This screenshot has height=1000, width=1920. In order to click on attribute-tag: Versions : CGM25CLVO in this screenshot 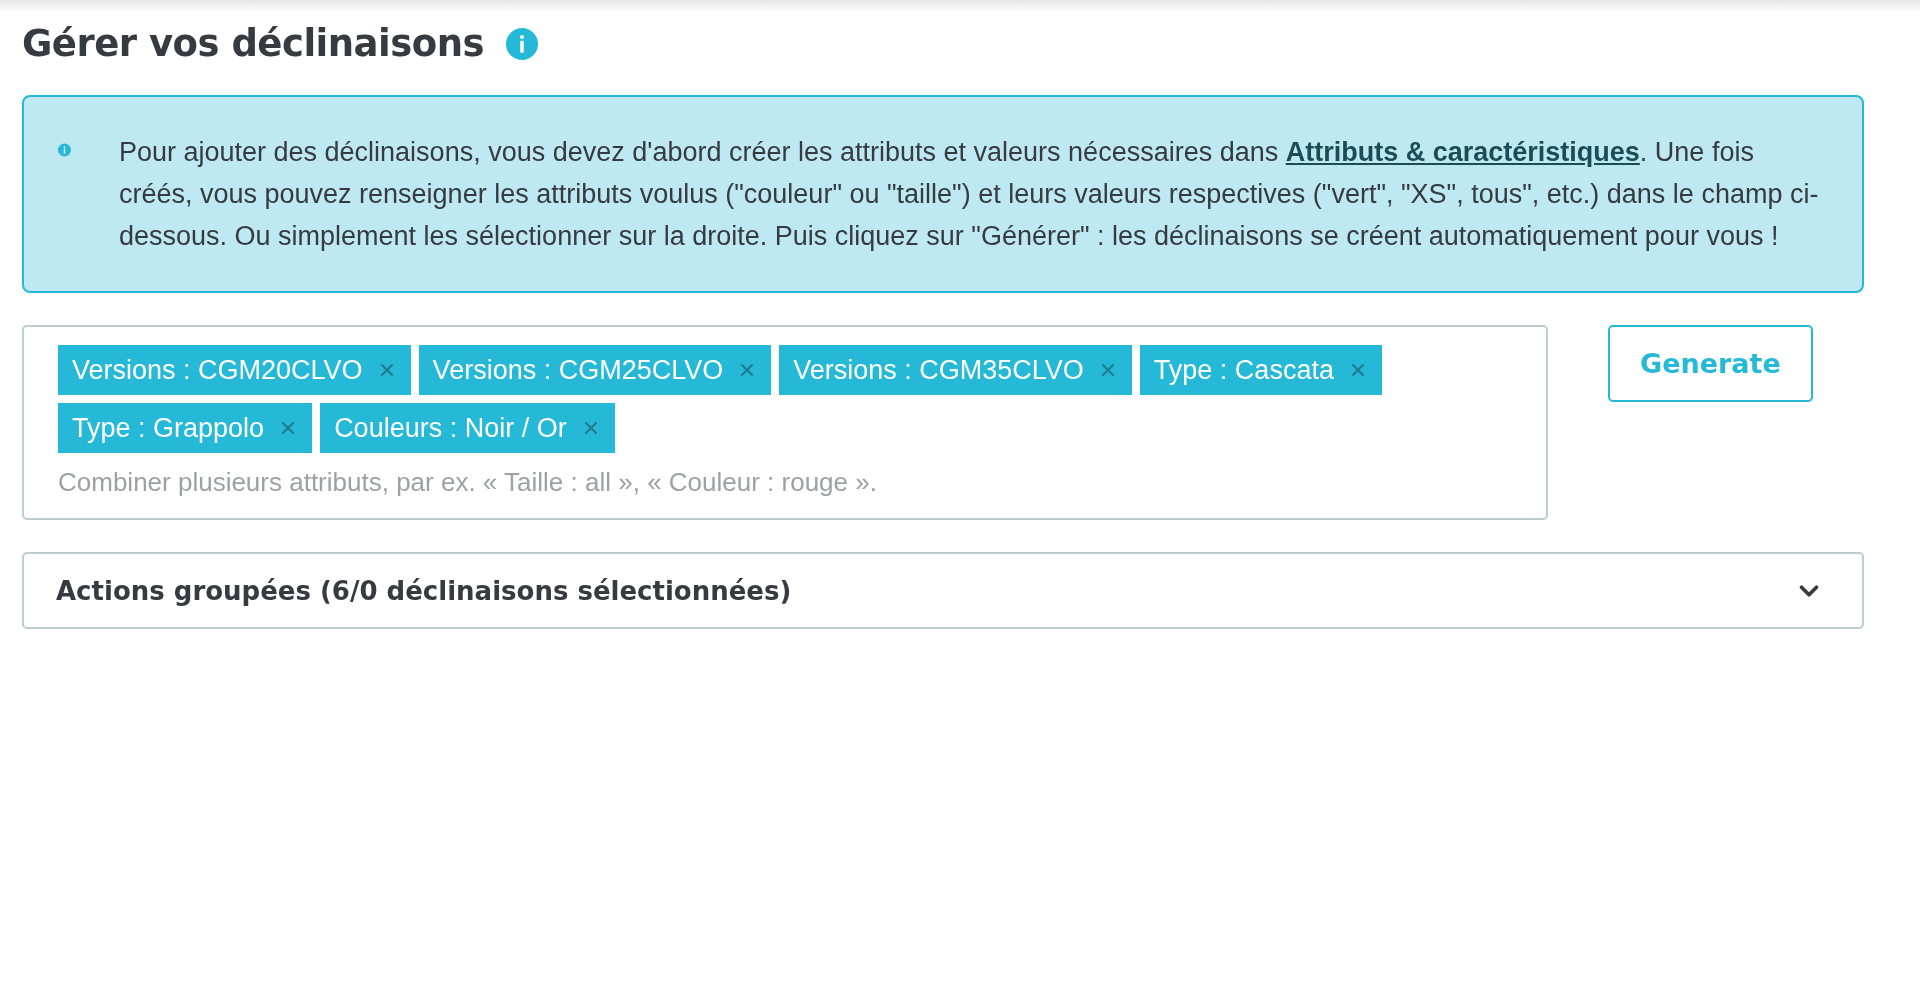, I will do `click(595, 370)`.